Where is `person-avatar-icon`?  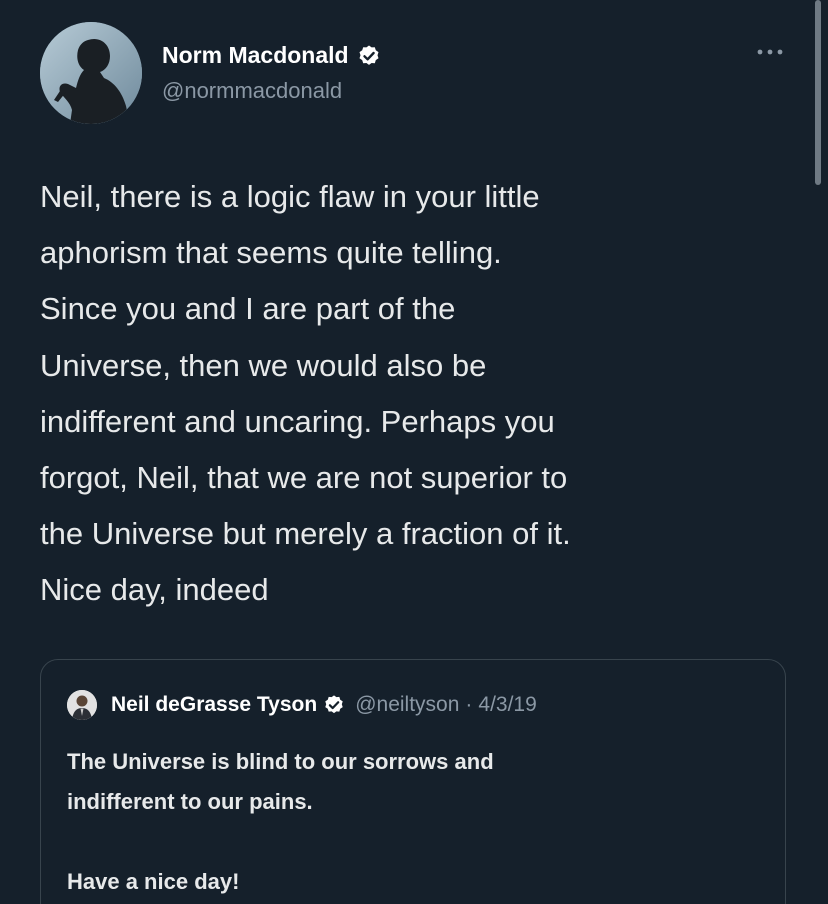 person-avatar-icon is located at coordinates (82, 705).